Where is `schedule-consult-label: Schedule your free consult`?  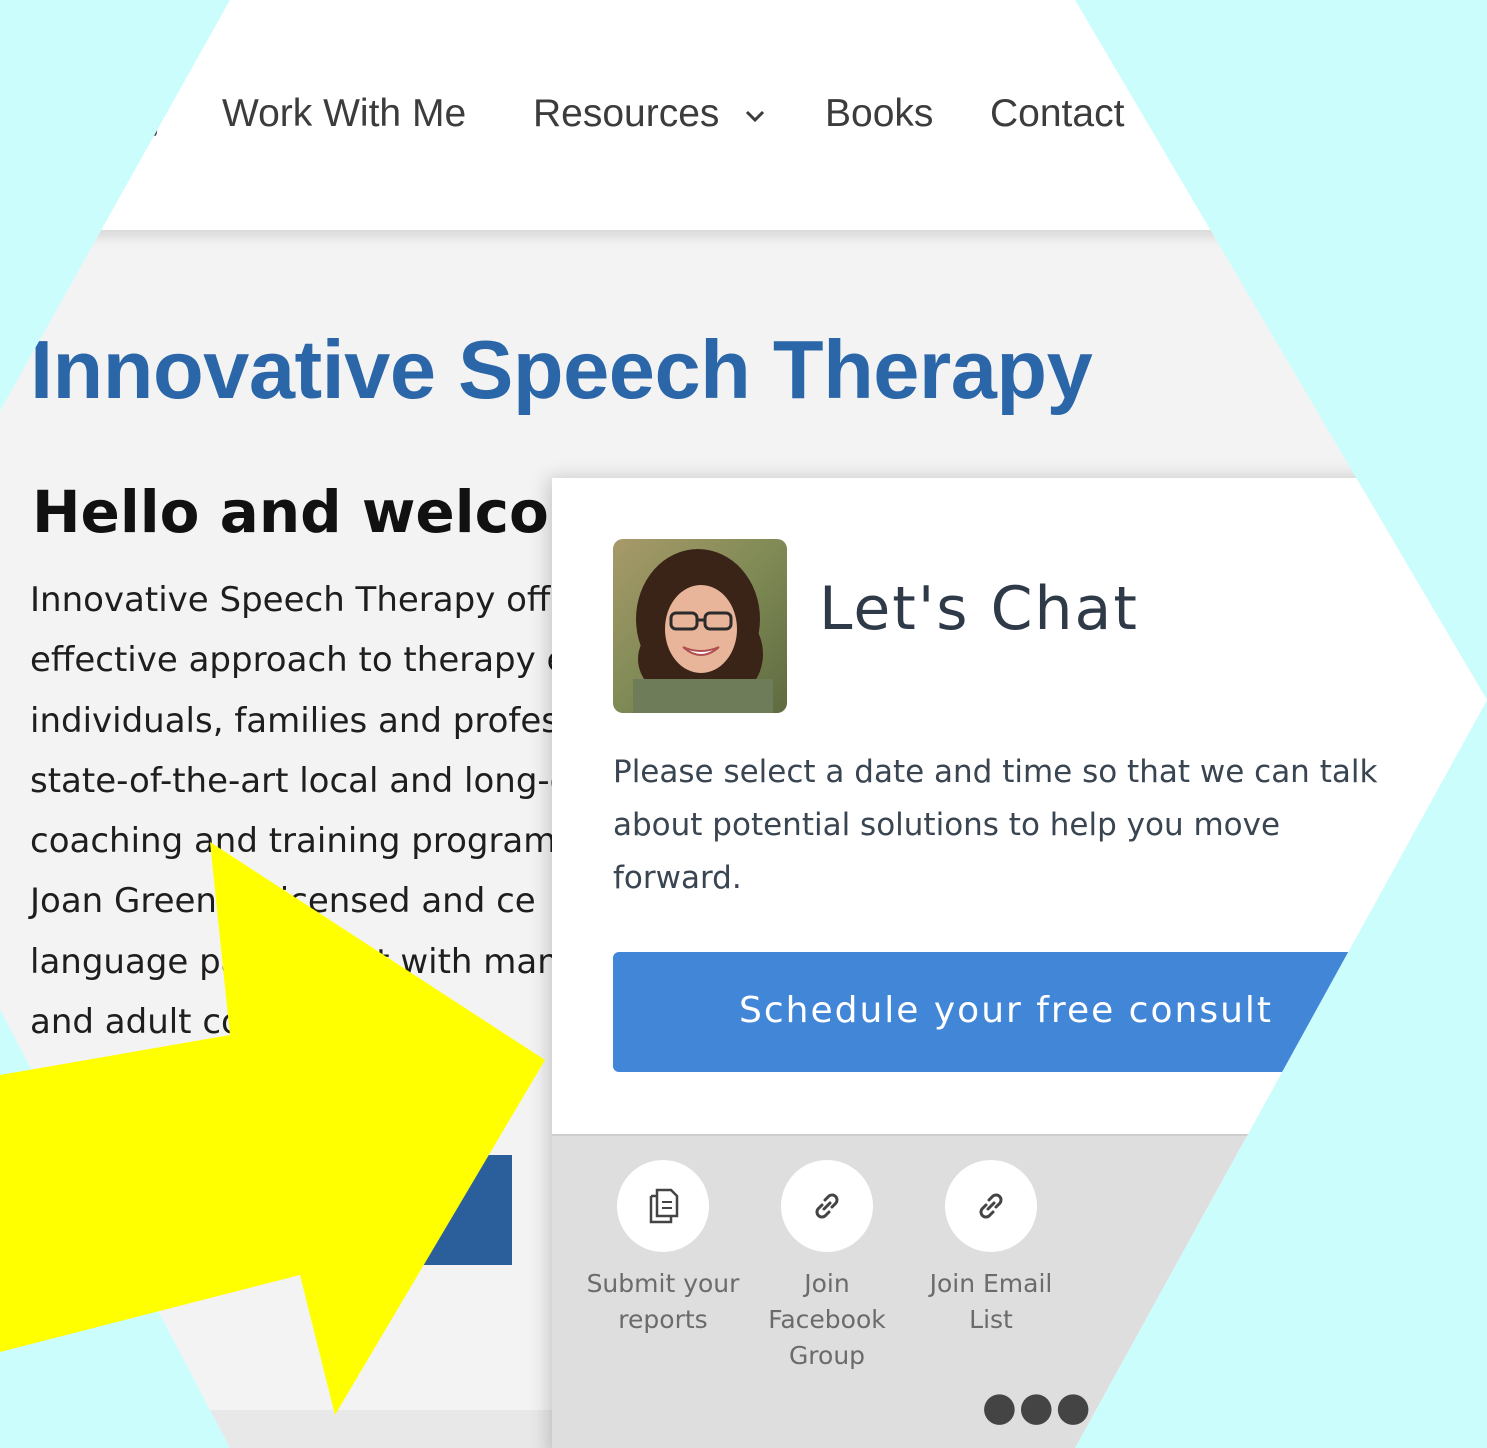 schedule-consult-label: Schedule your free consult is located at coordinates (1006, 1010).